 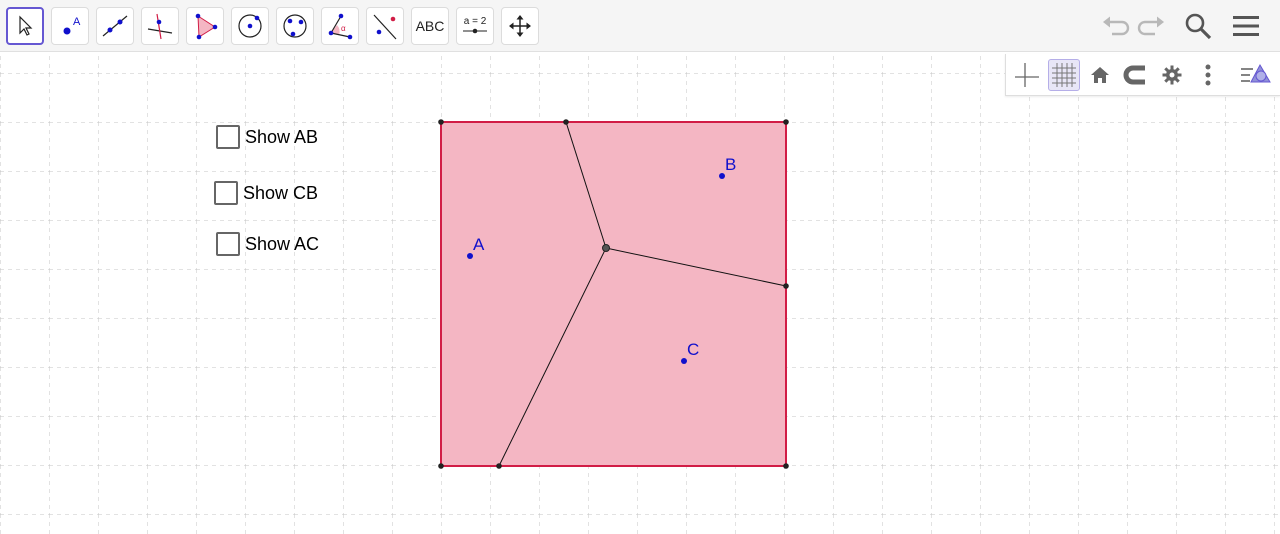 I want to click on angle-tool-label: α, so click(x=343, y=28).